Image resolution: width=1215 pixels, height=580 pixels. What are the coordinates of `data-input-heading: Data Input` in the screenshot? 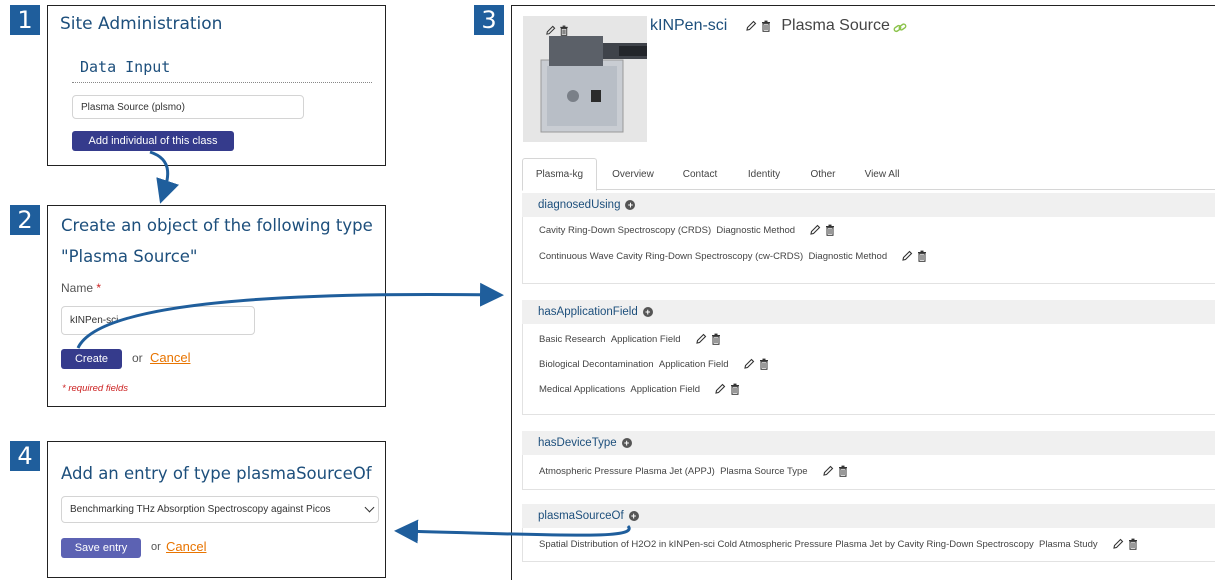 It's located at (125, 67).